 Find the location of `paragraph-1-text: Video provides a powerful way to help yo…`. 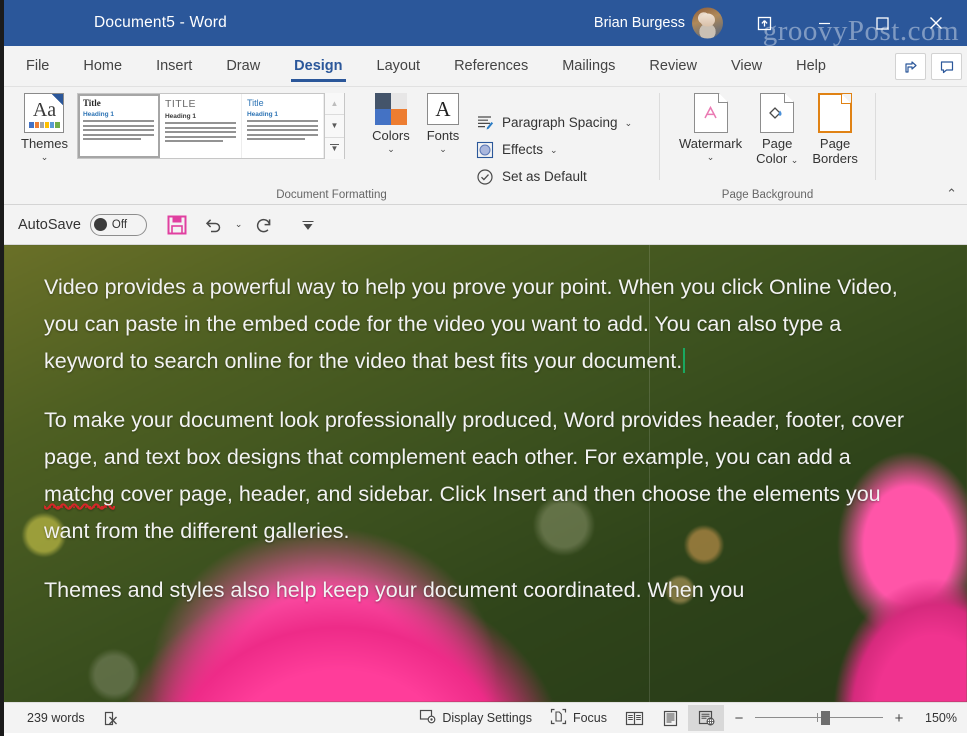

paragraph-1-text: Video provides a powerful way to help yo… is located at coordinates (471, 324).